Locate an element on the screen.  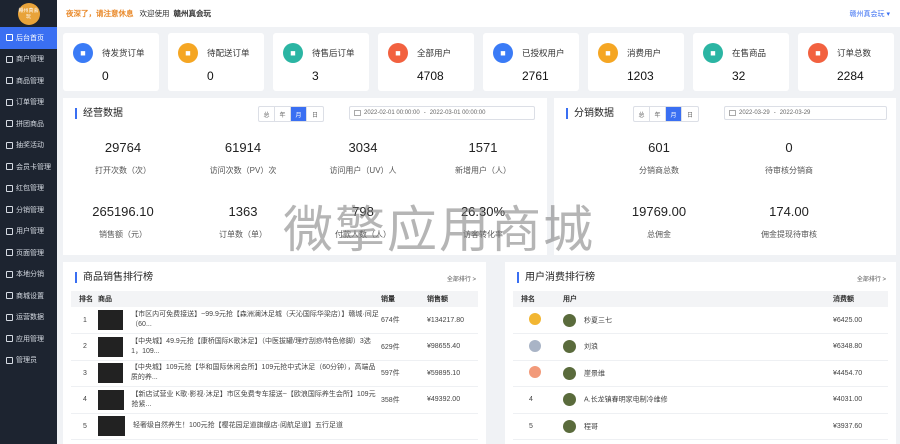
goods-rank-more-link: 全部排行 > is located at coordinates (461, 278).